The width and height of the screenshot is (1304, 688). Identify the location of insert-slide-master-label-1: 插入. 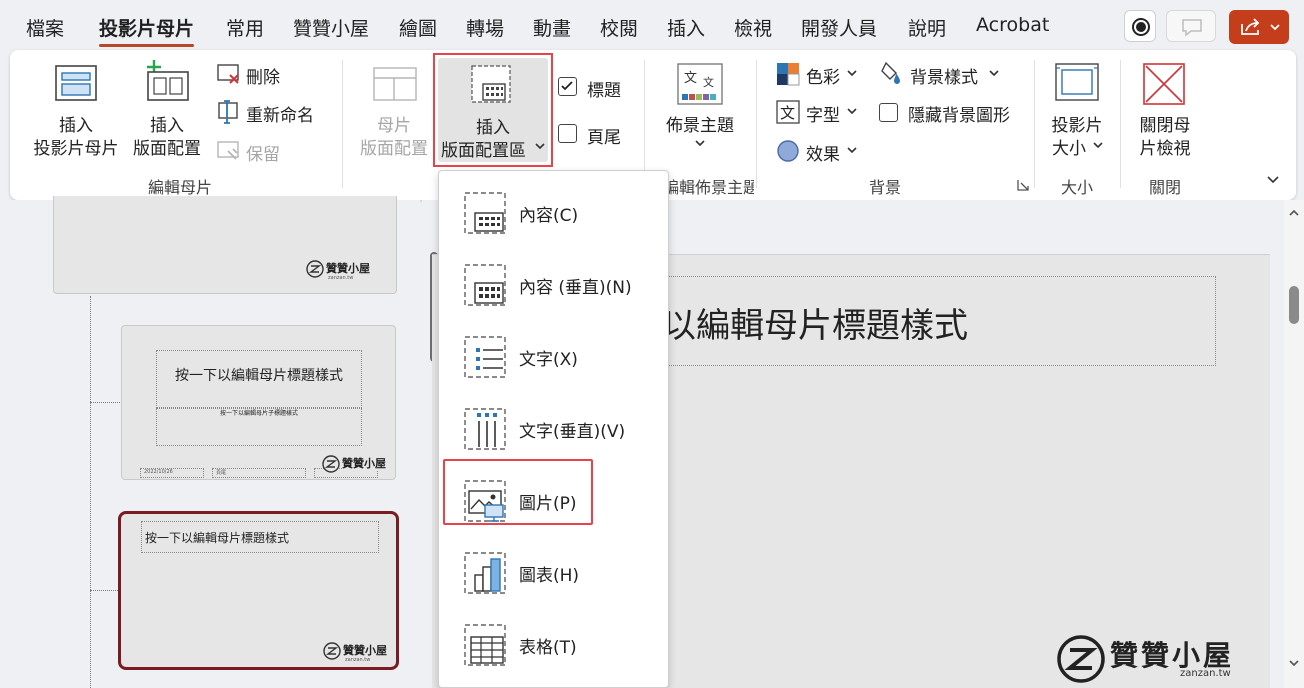
(76, 123).